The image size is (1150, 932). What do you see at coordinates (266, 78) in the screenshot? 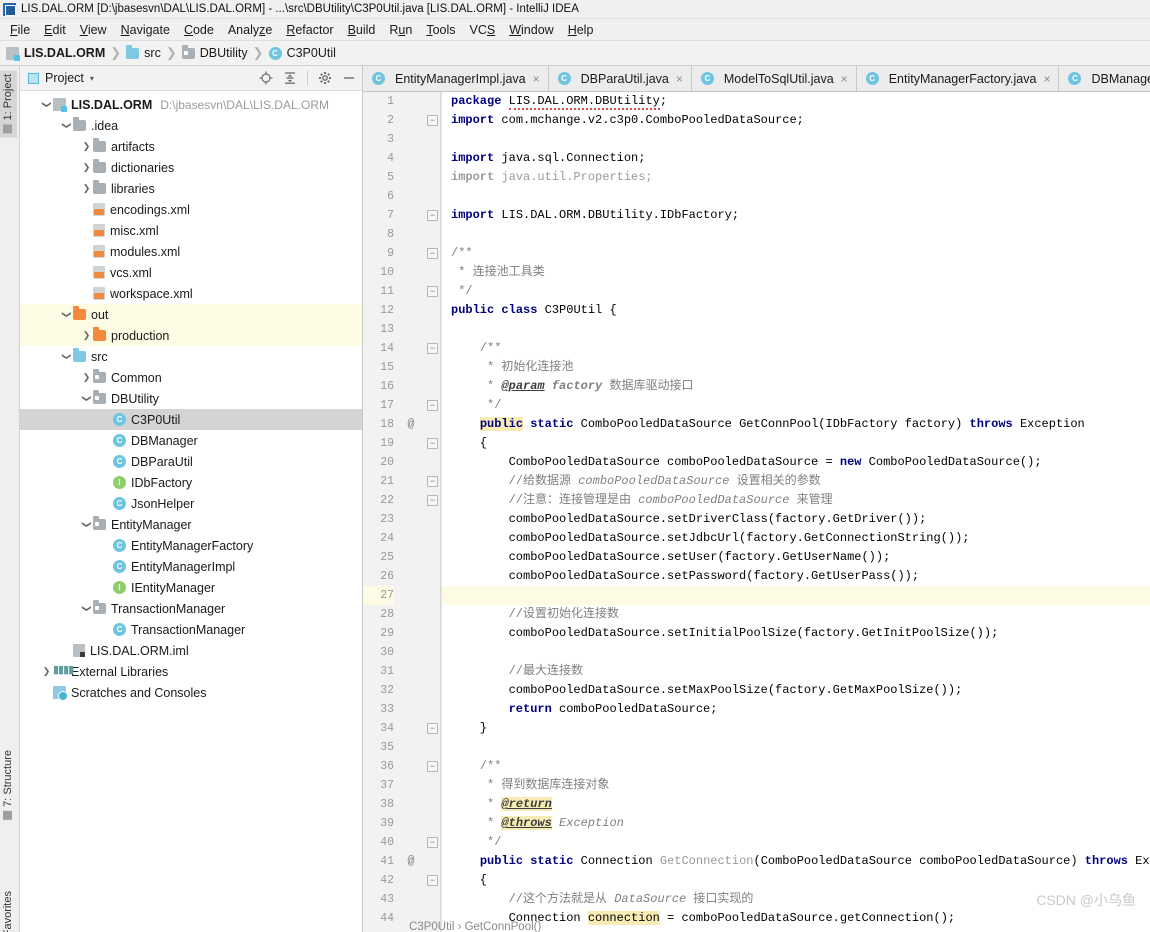
I see `locate-target-icon` at bounding box center [266, 78].